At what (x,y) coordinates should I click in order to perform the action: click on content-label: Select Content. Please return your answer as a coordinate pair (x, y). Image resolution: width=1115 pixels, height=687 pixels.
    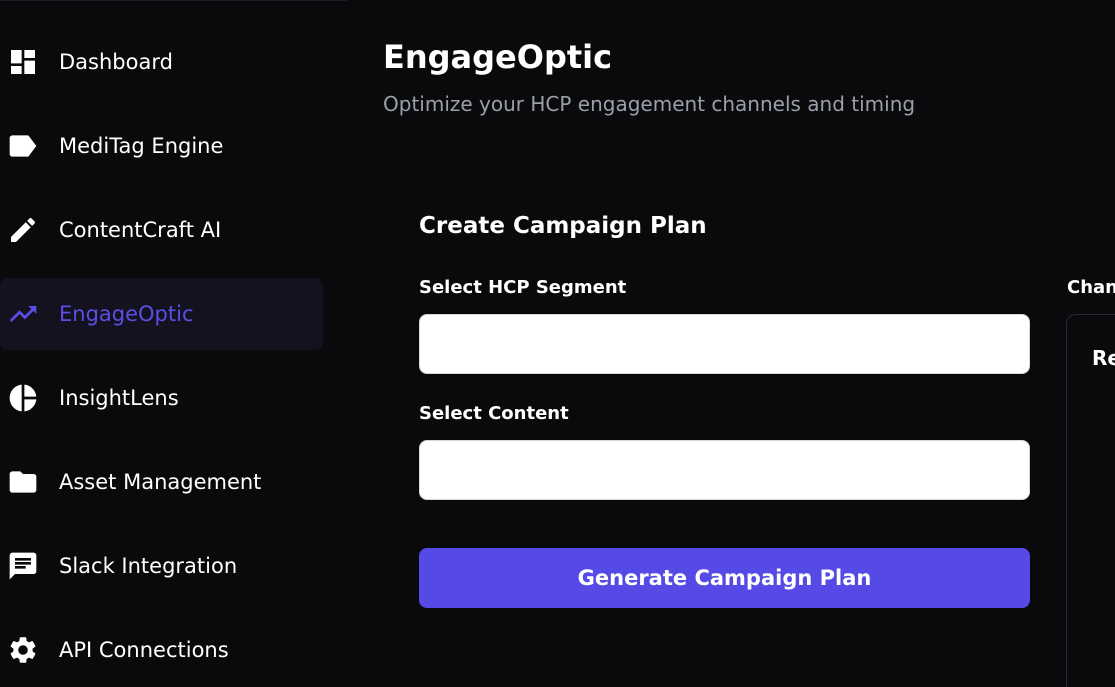
    Looking at the image, I should click on (494, 413).